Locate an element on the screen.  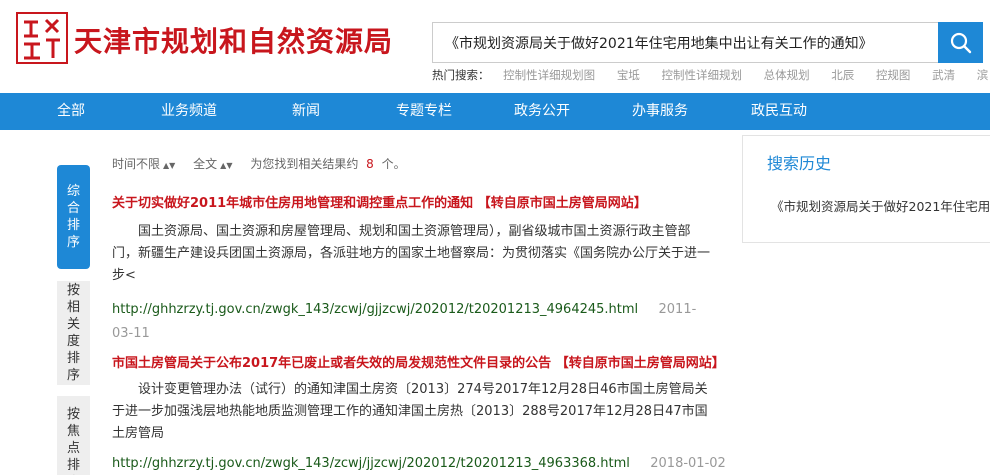
tab-focus-sort: 按焦点排序 is located at coordinates (73, 435).